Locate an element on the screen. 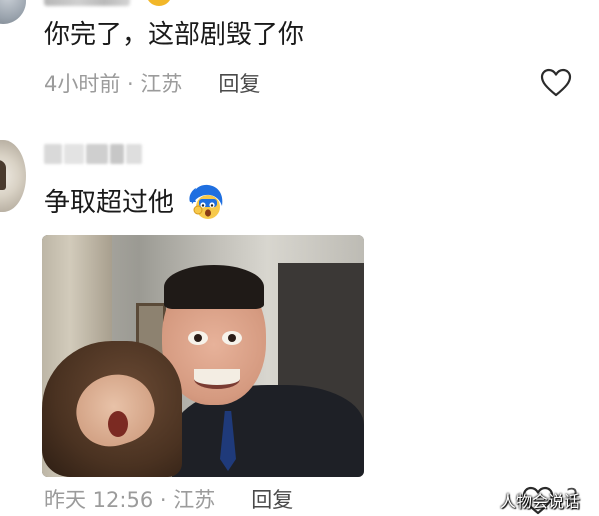  emoji-icon is located at coordinates (159, 3).